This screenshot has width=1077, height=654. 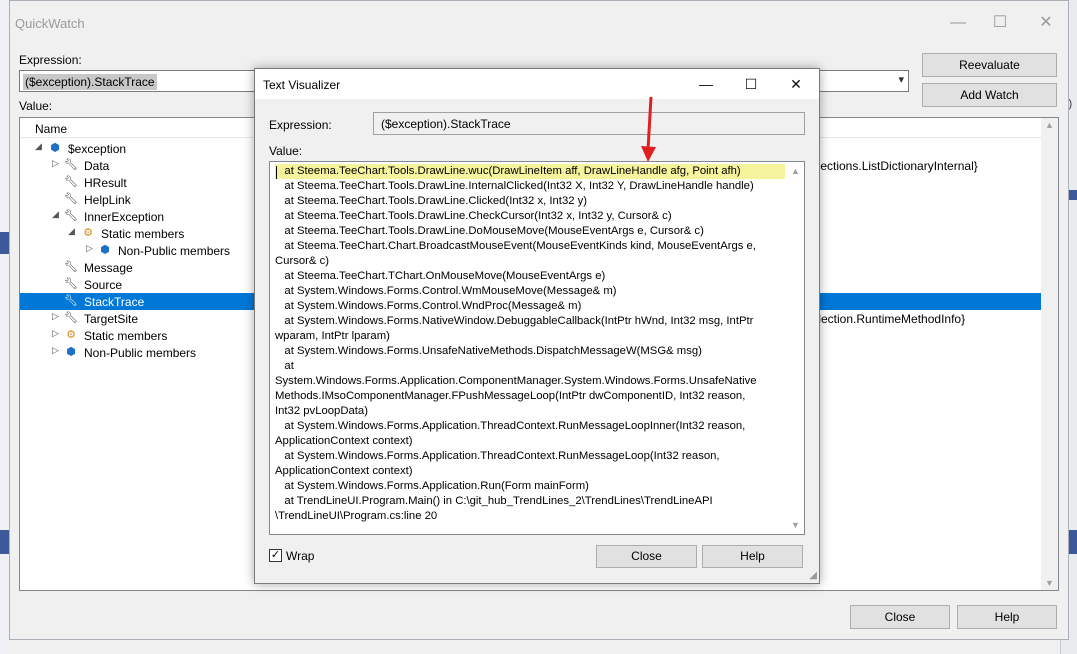 What do you see at coordinates (50, 23) in the screenshot?
I see `window-title: QuickWatch` at bounding box center [50, 23].